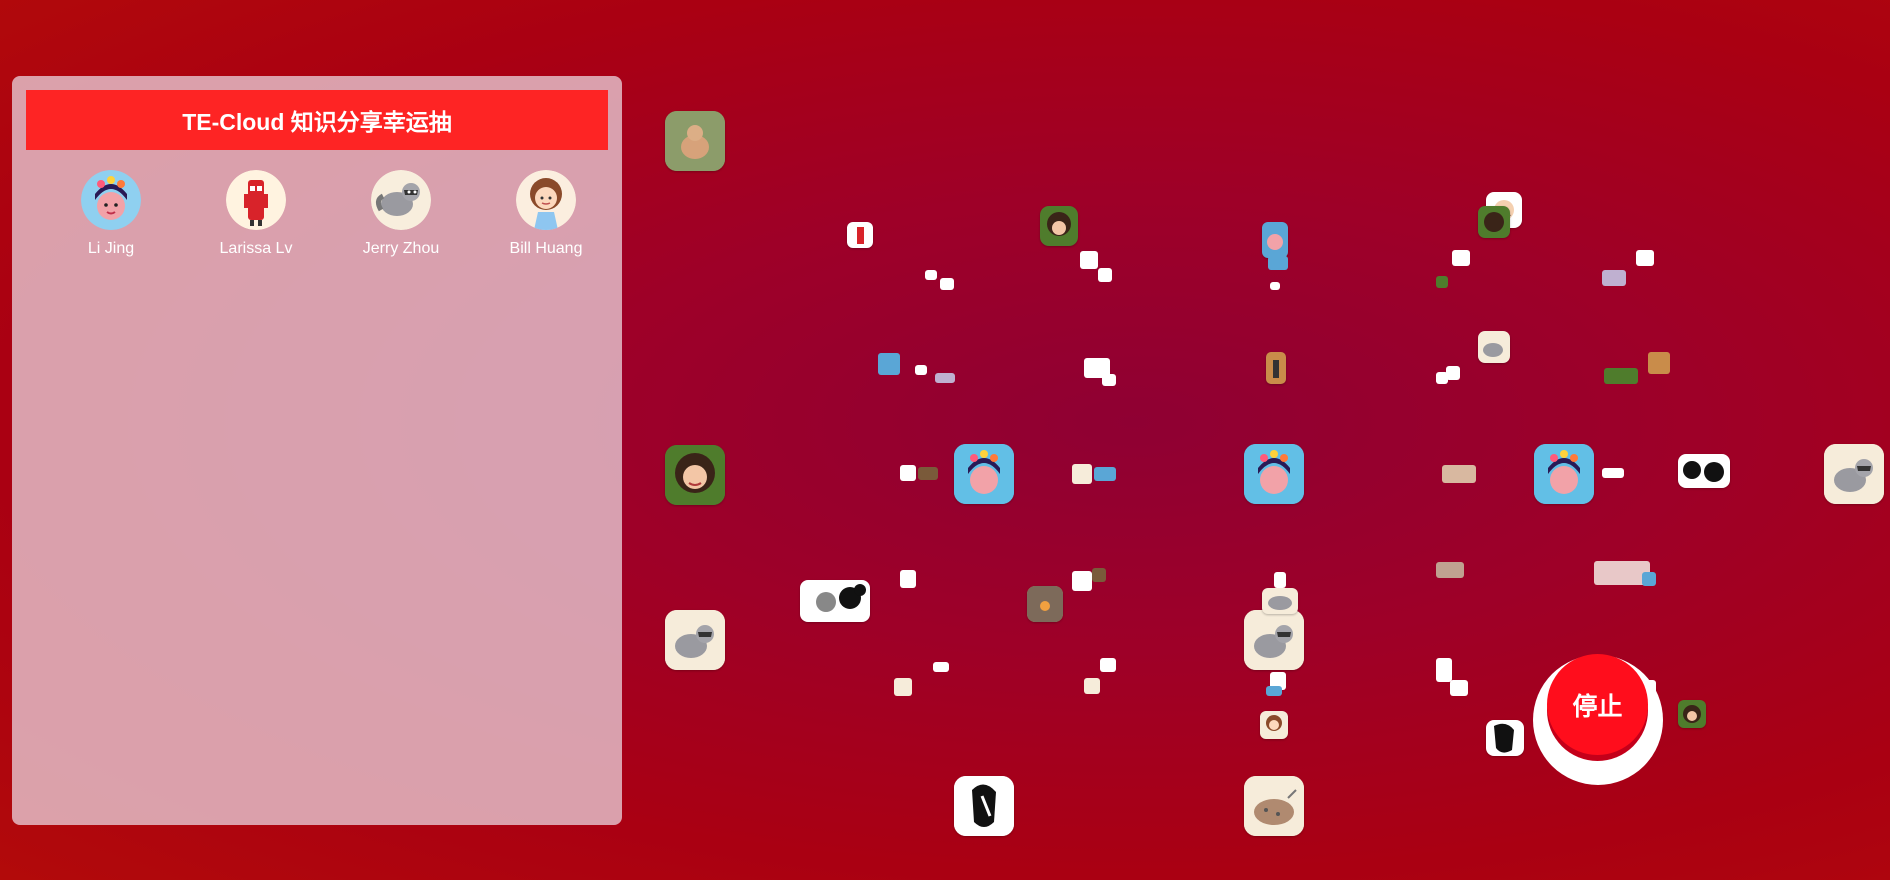  I want to click on winner-name: Li Jing, so click(111, 248).